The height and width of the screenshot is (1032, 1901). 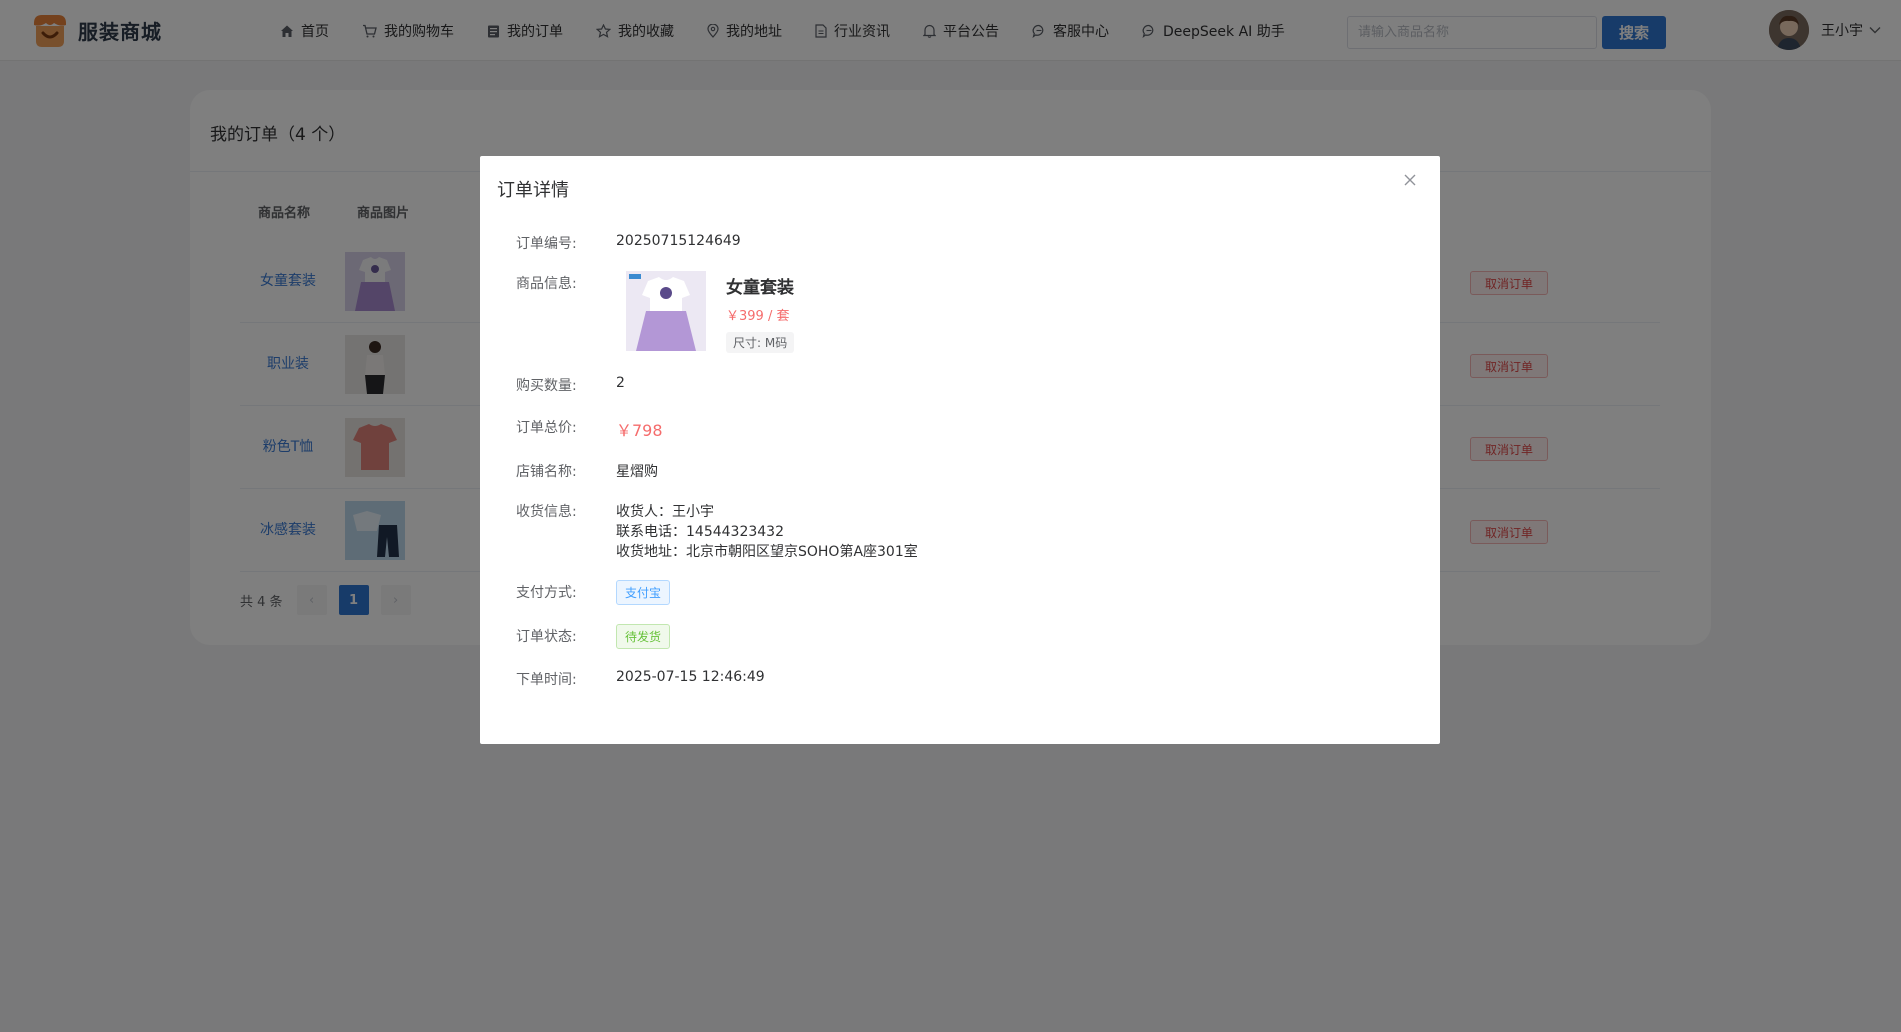 I want to click on receiver-name: 收货人：王小宇, so click(x=665, y=512).